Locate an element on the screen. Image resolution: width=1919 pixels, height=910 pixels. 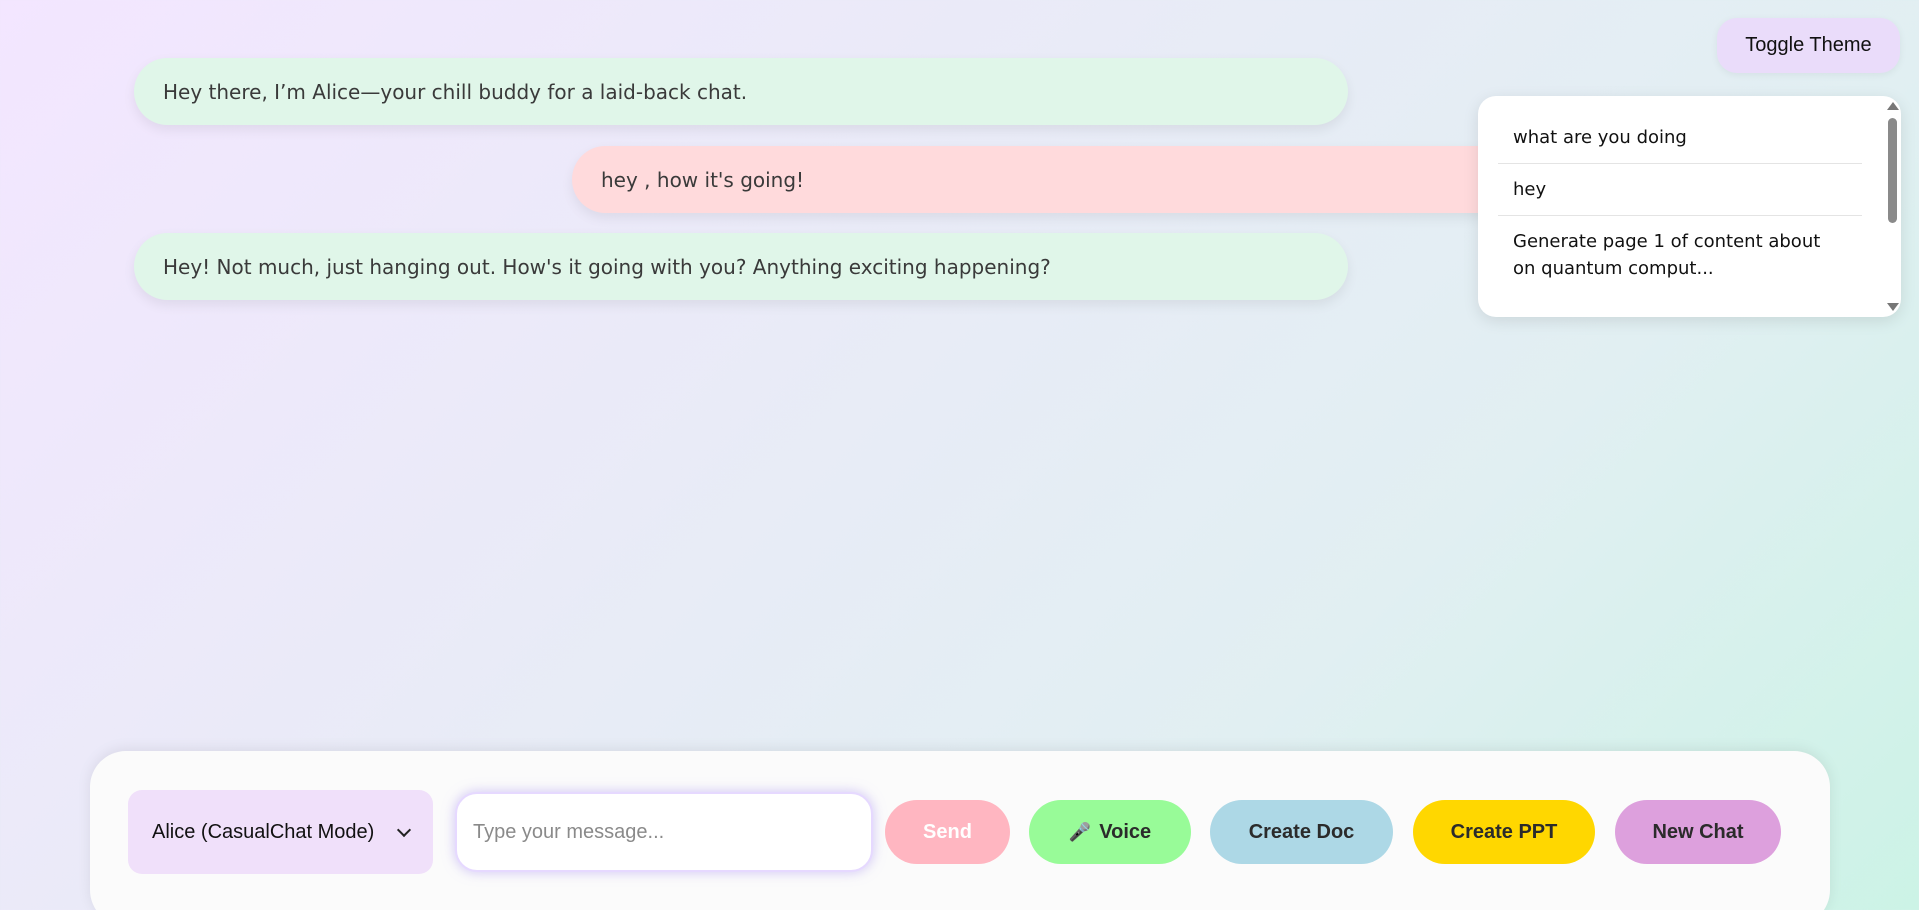
mode-select: Alice (CasualChat Mode) is located at coordinates (280, 832).